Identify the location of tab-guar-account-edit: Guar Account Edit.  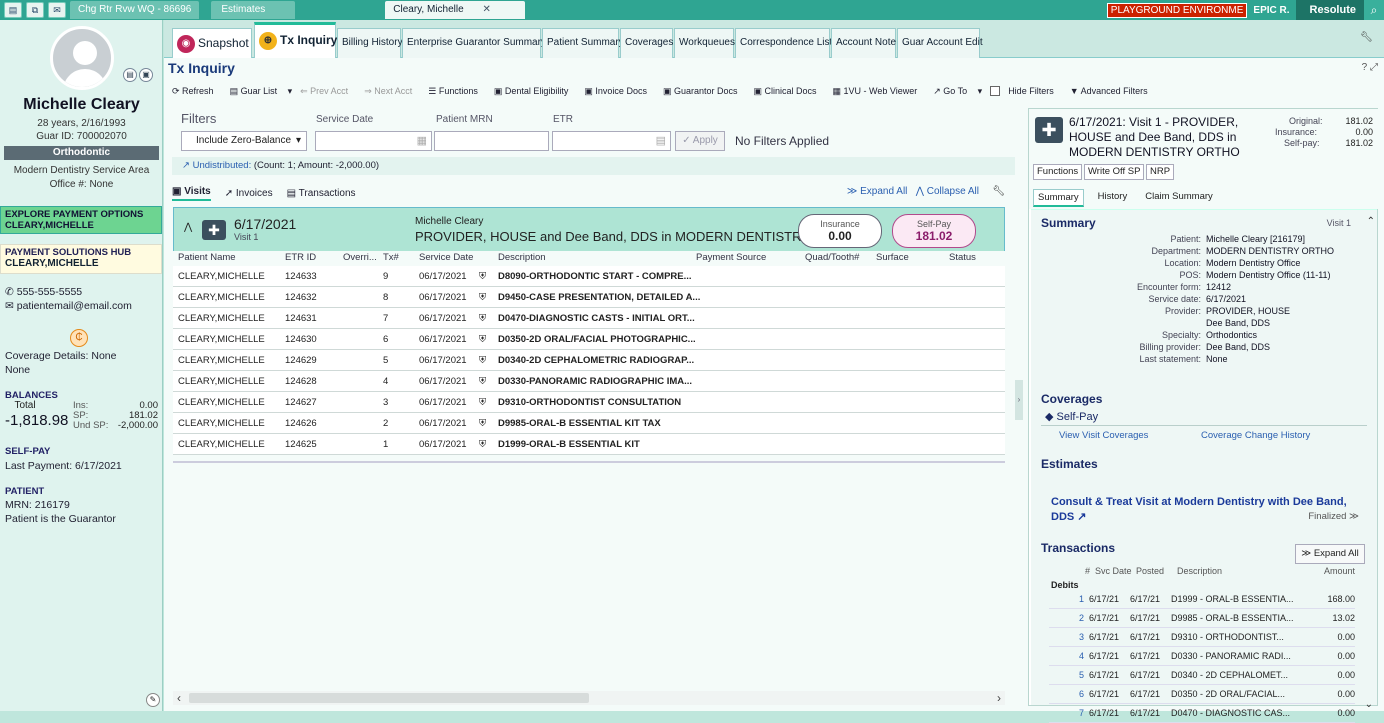
(940, 43).